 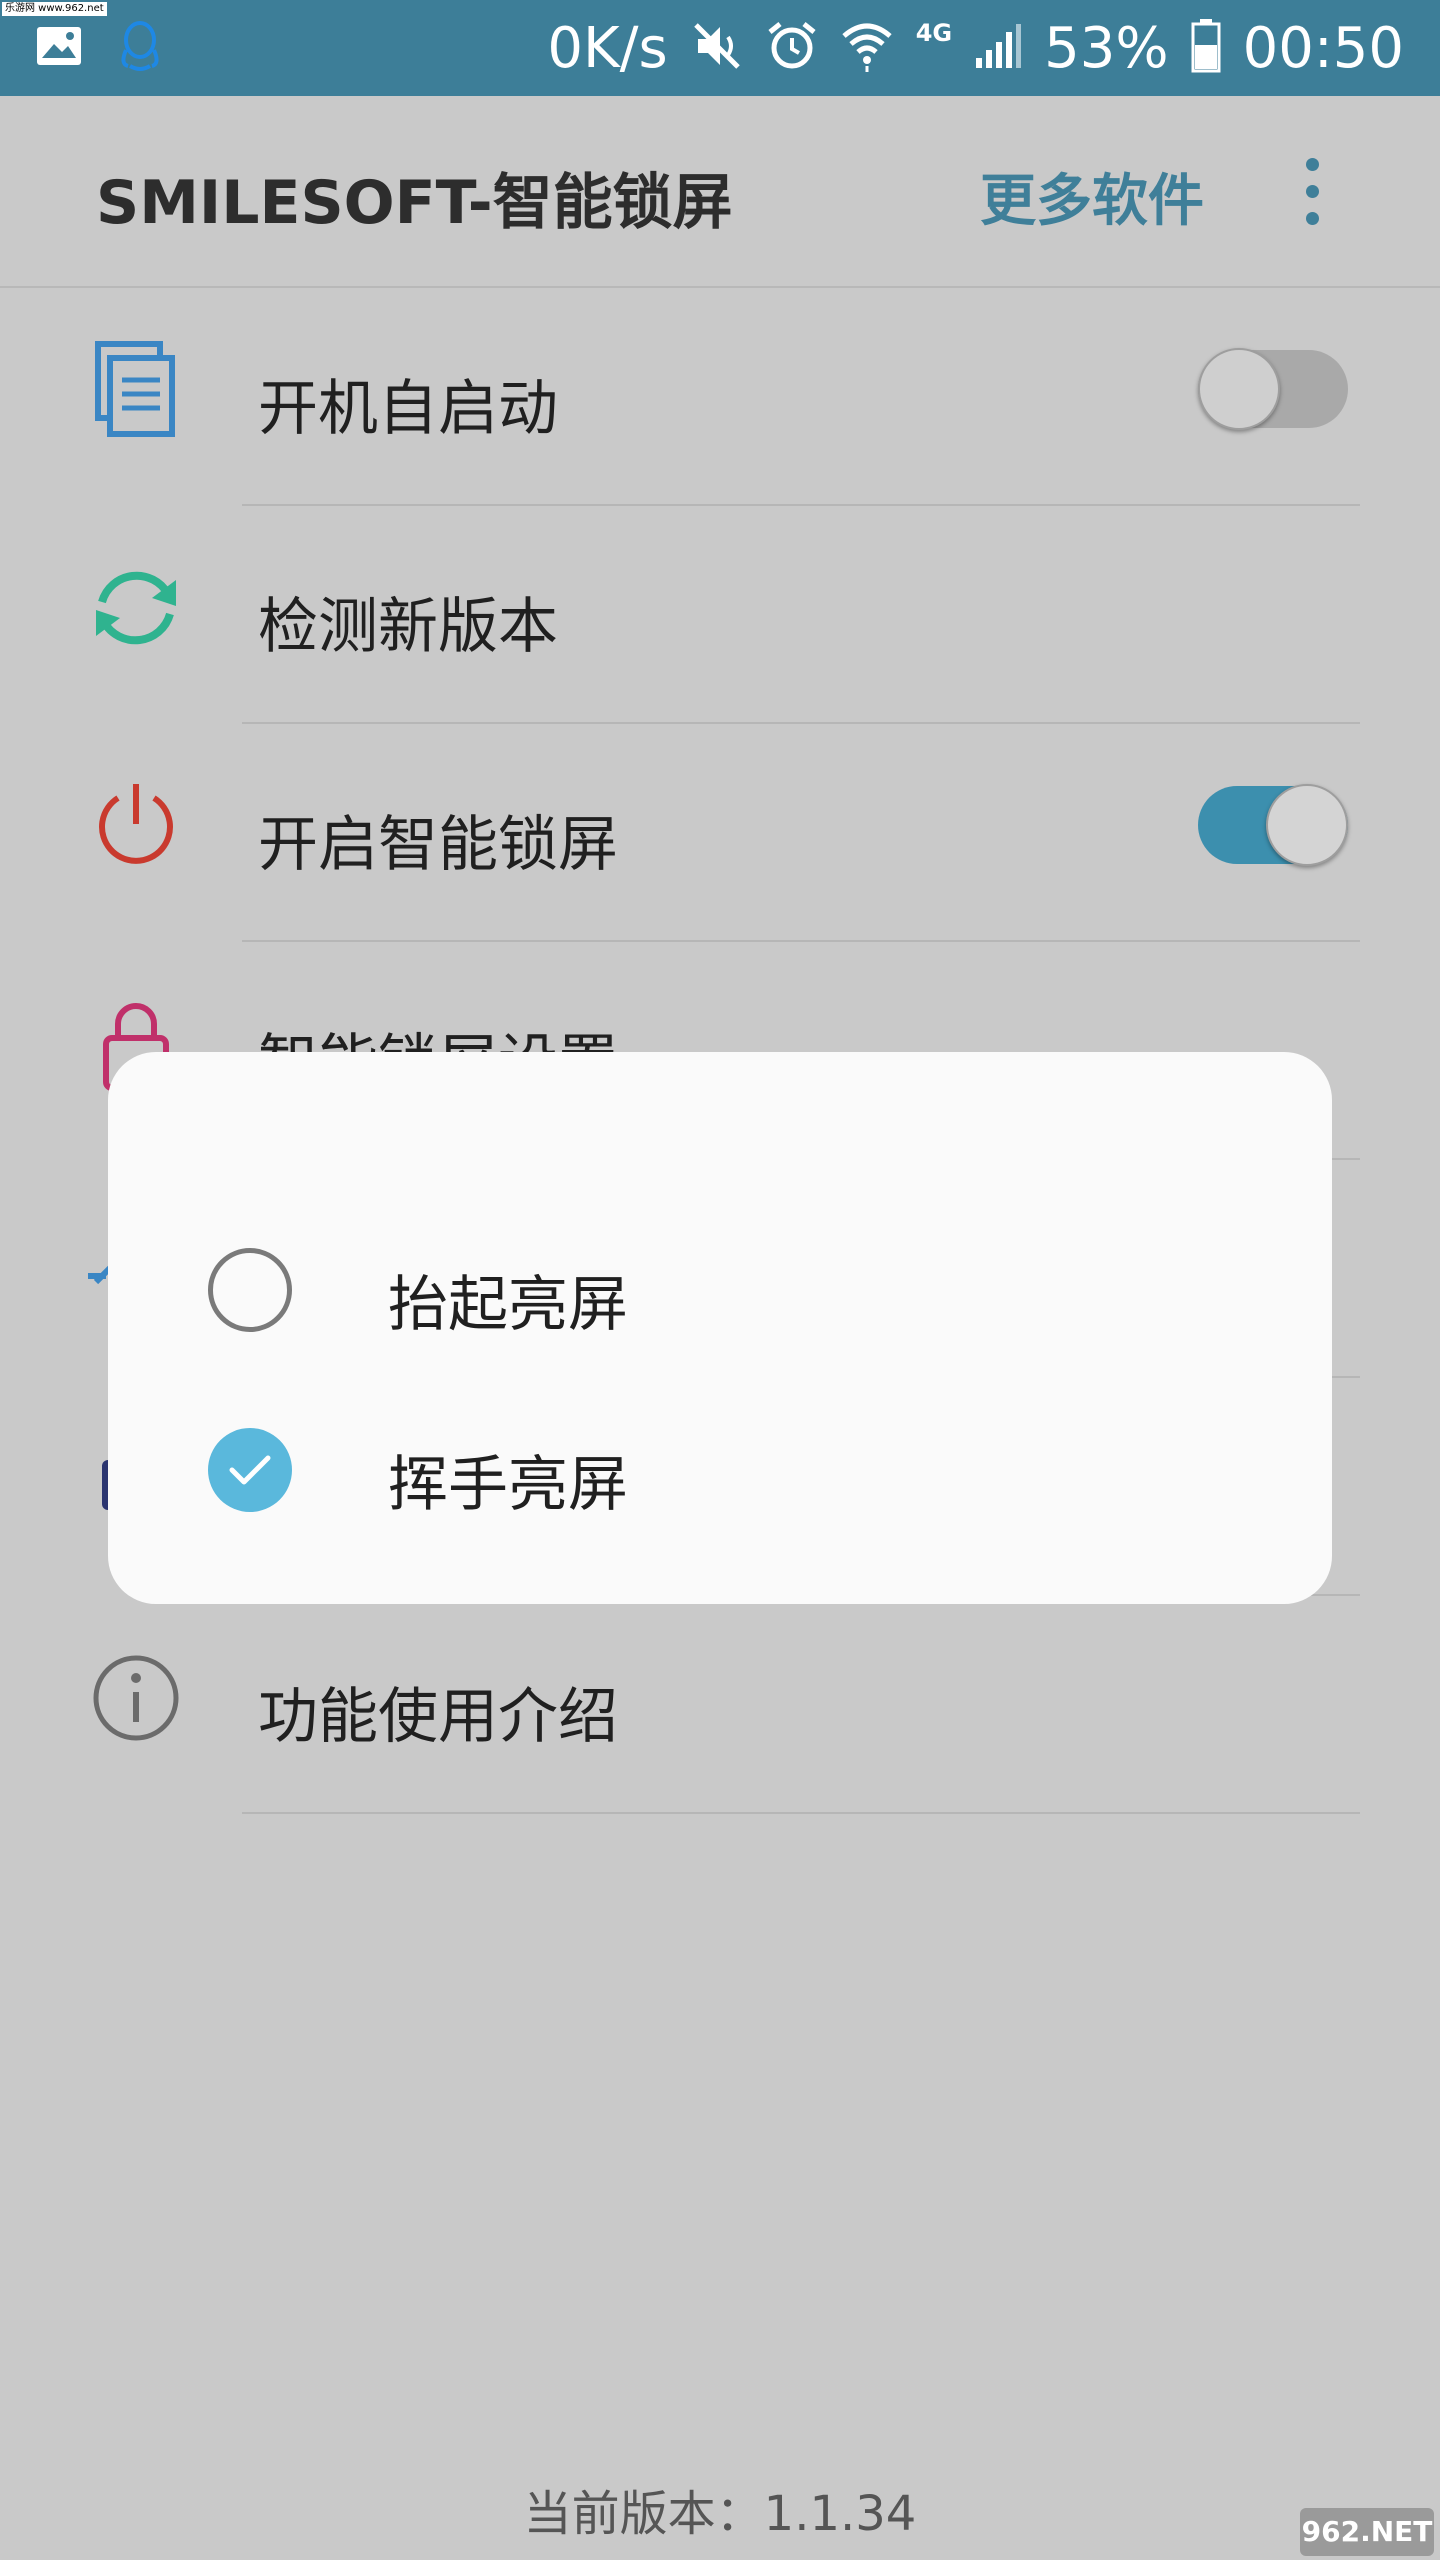 I want to click on battery-percent: 53%, so click(x=1106, y=48).